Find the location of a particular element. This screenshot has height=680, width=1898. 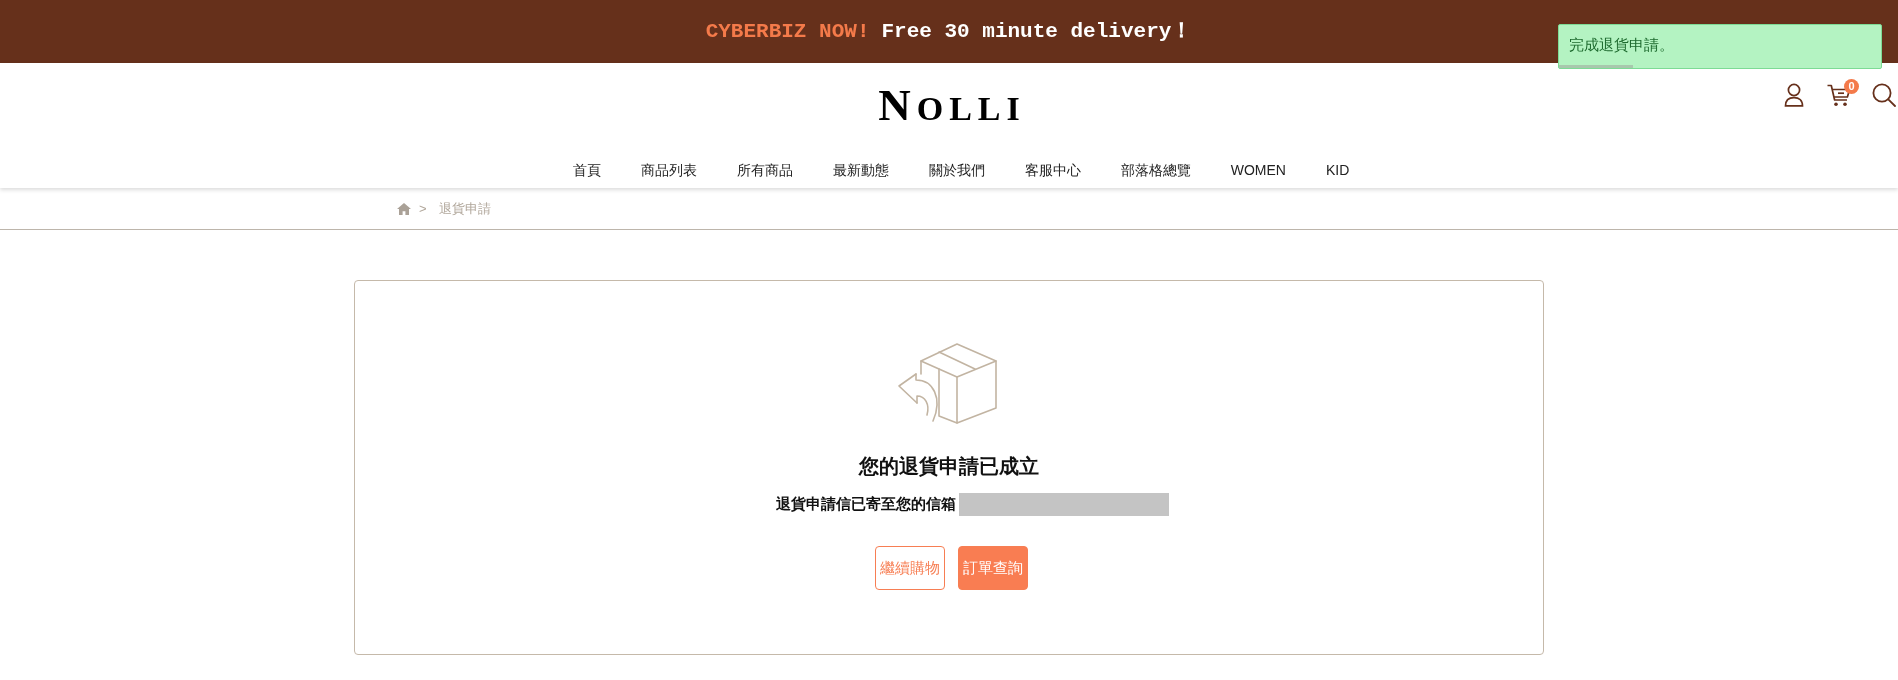

logo: NOLLI is located at coordinates (949, 107).